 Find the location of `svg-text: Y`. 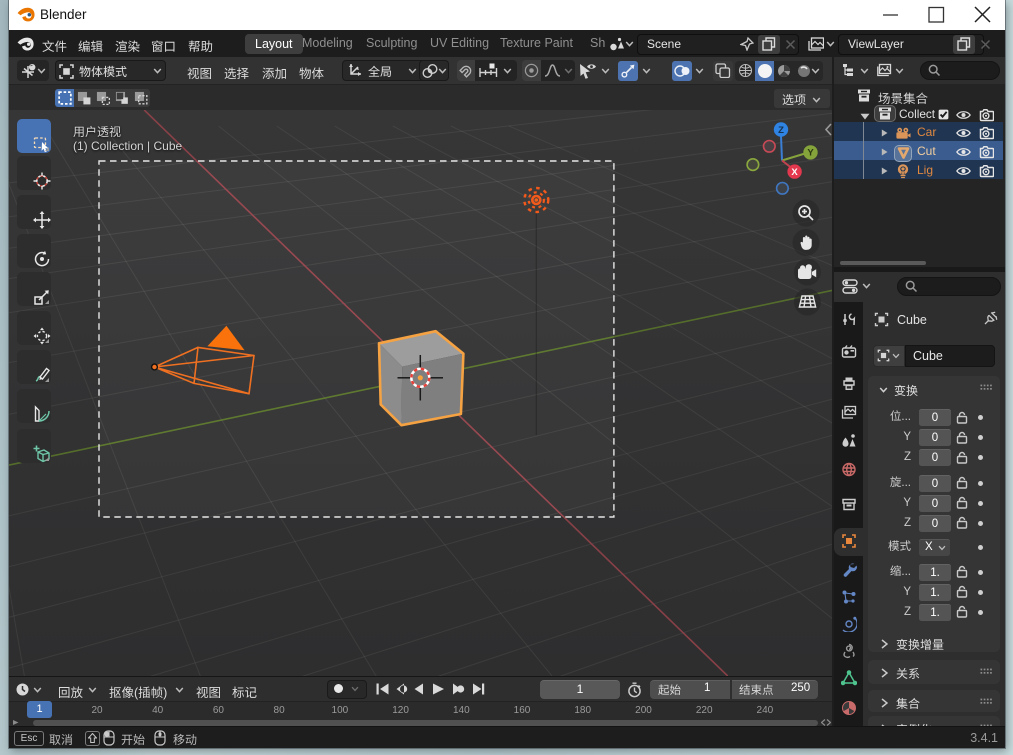

svg-text: Y is located at coordinates (810, 153).